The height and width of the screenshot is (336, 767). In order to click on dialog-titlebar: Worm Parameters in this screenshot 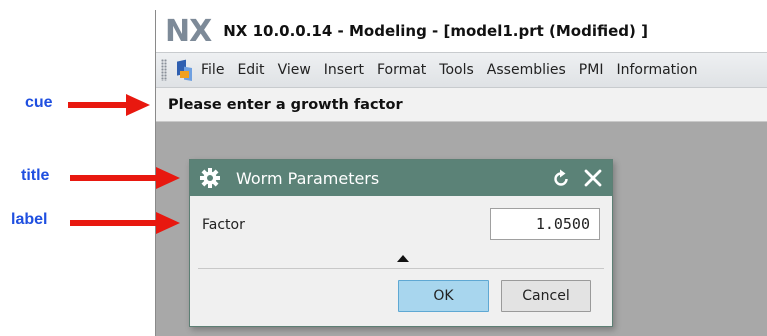, I will do `click(401, 178)`.